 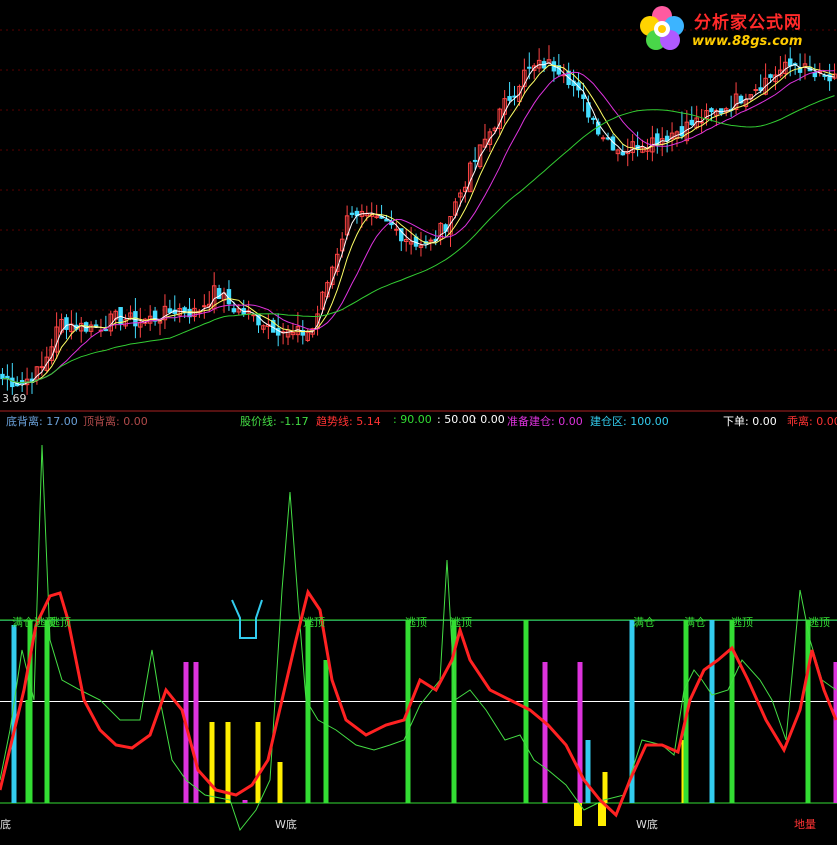 I want to click on header-item: 乖离: 0.00, so click(x=812, y=421).